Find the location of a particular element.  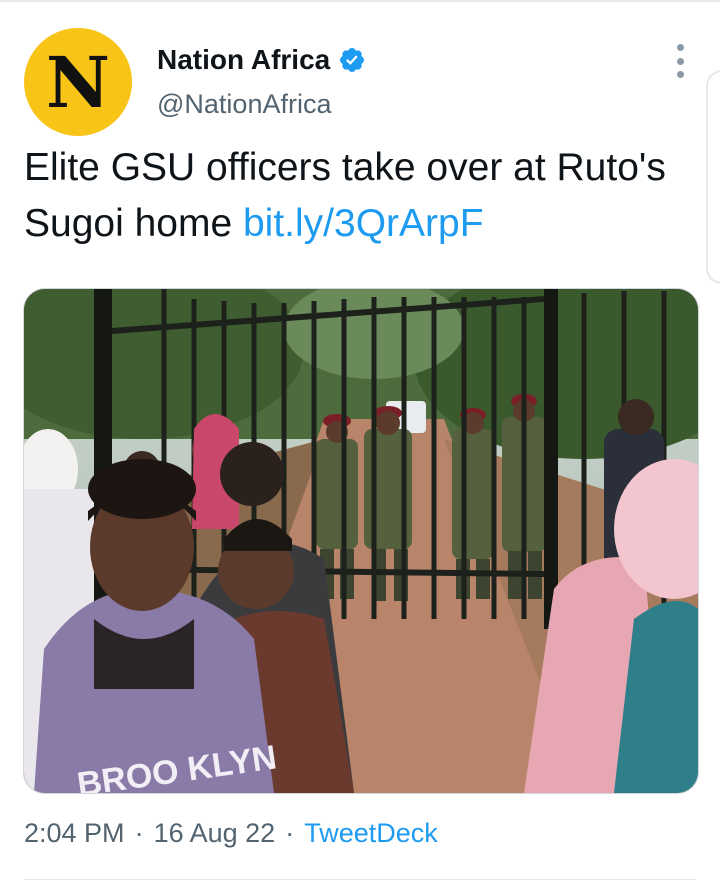

more-vertical-icon is located at coordinates (680, 61).